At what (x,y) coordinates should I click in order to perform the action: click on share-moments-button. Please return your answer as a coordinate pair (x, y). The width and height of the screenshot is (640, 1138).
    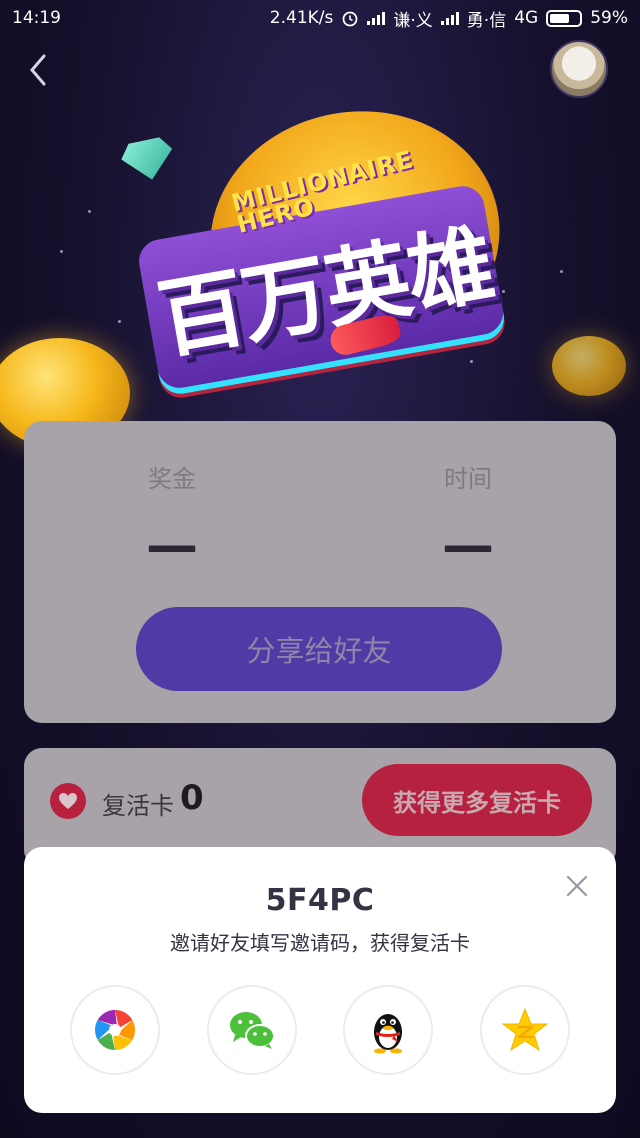
    Looking at the image, I should click on (115, 1030).